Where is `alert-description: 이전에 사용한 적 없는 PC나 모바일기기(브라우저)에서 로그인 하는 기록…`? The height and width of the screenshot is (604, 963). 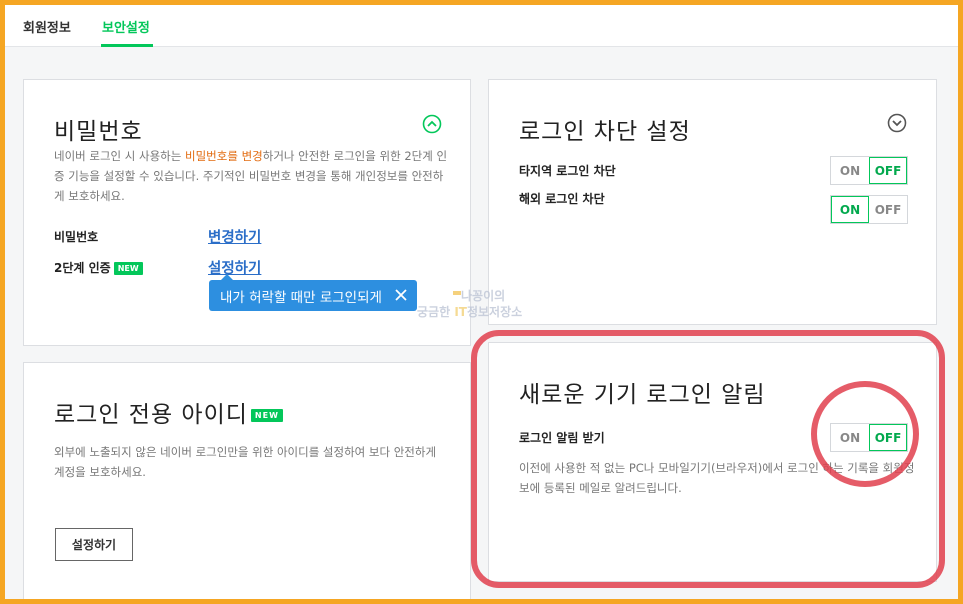 alert-description: 이전에 사용한 적 없는 PC나 모바일기기(브라우저)에서 로그인 하는 기록… is located at coordinates (717, 478).